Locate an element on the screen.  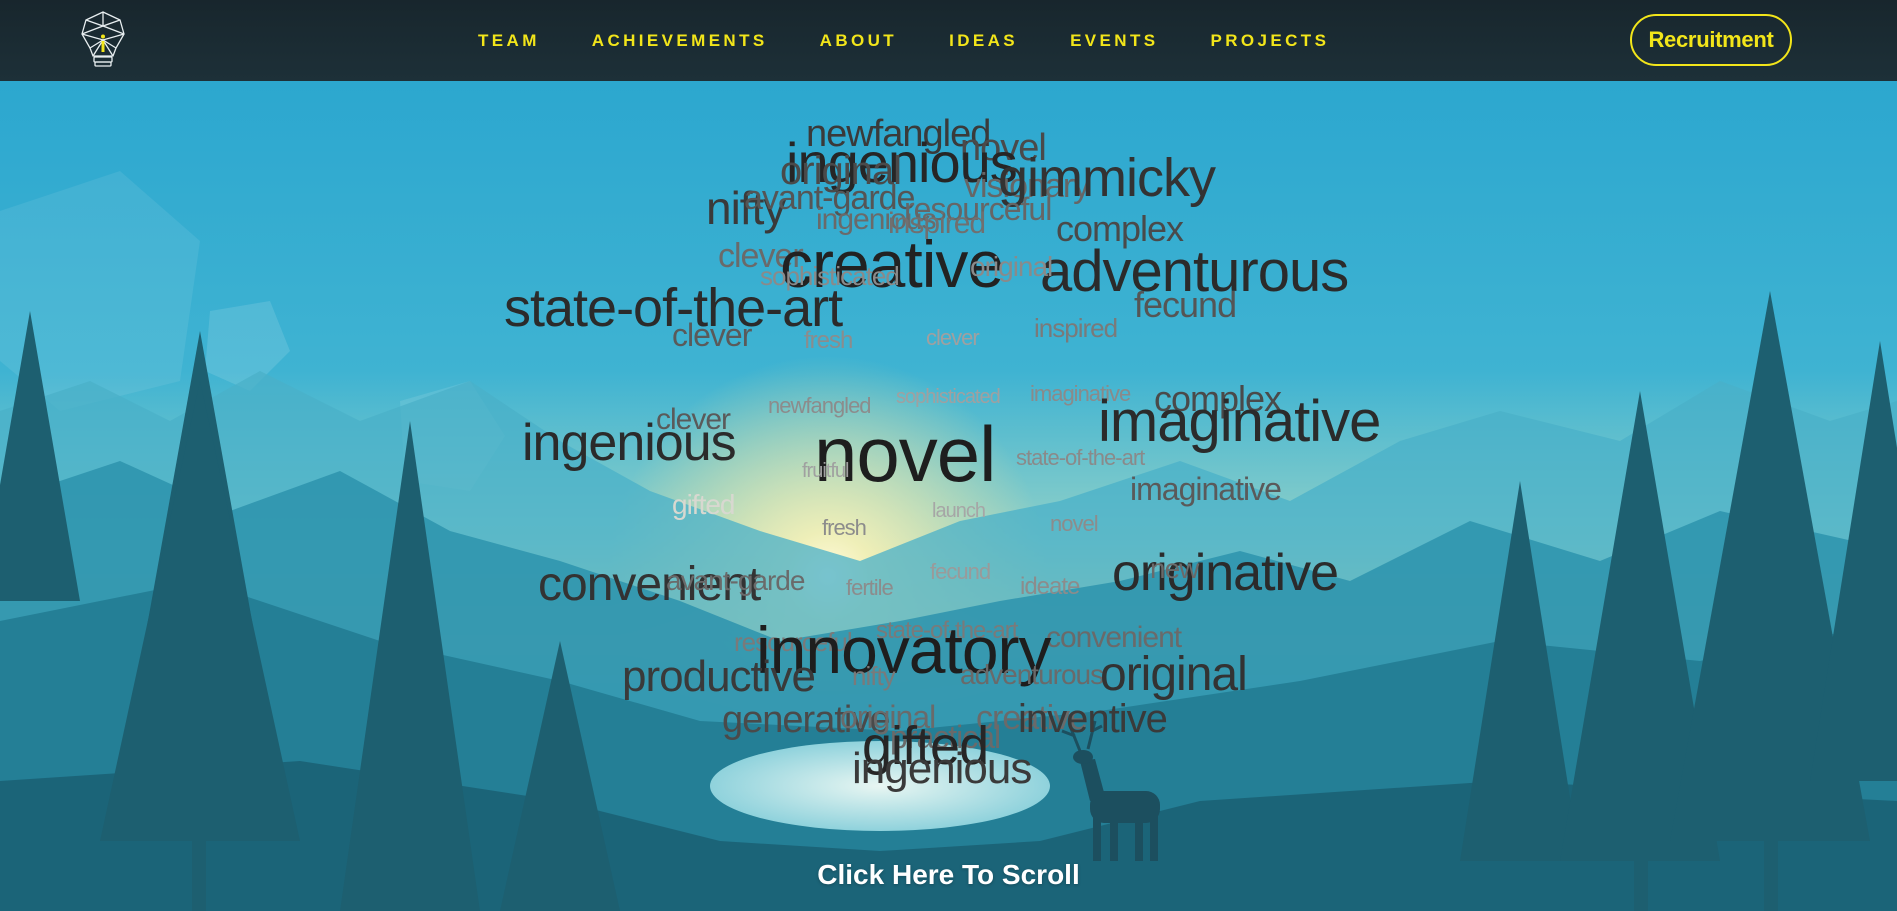
word-cloud-word: state-of-the-art is located at coordinates (1080, 457).